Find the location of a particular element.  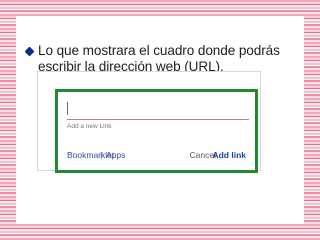

dialog-actions: Bookmarklet | Apps Cancel Add link is located at coordinates (156, 156).